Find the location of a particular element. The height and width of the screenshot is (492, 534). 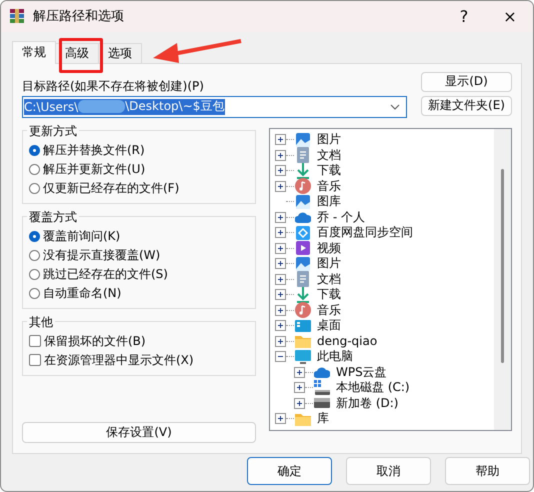

scroll-thumb is located at coordinates (502, 265).